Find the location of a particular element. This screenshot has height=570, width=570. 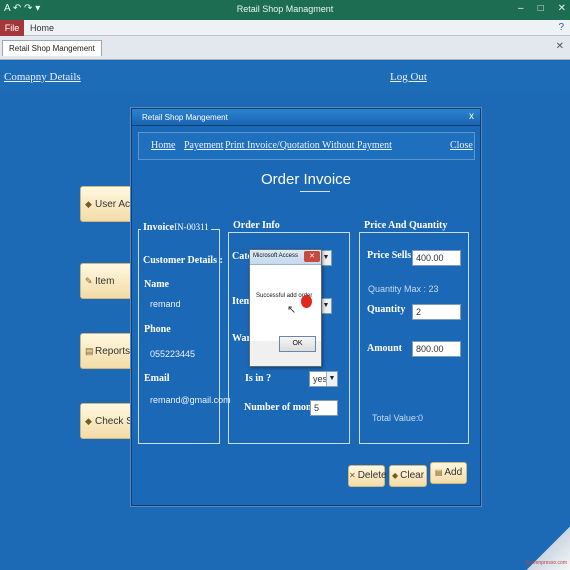

delete-icon: ✕ is located at coordinates (352, 475).